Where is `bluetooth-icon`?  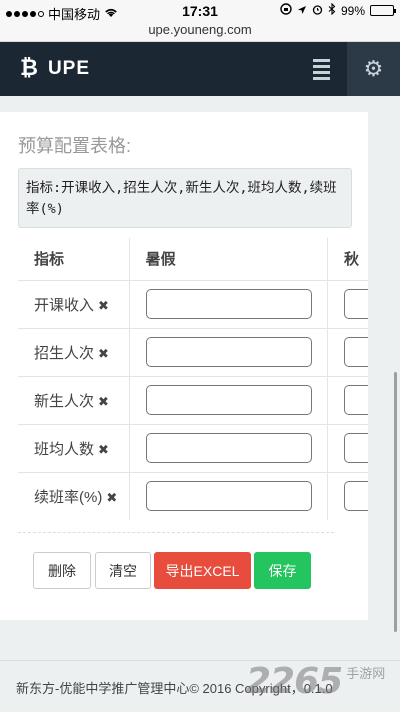
bluetooth-icon is located at coordinates (332, 10).